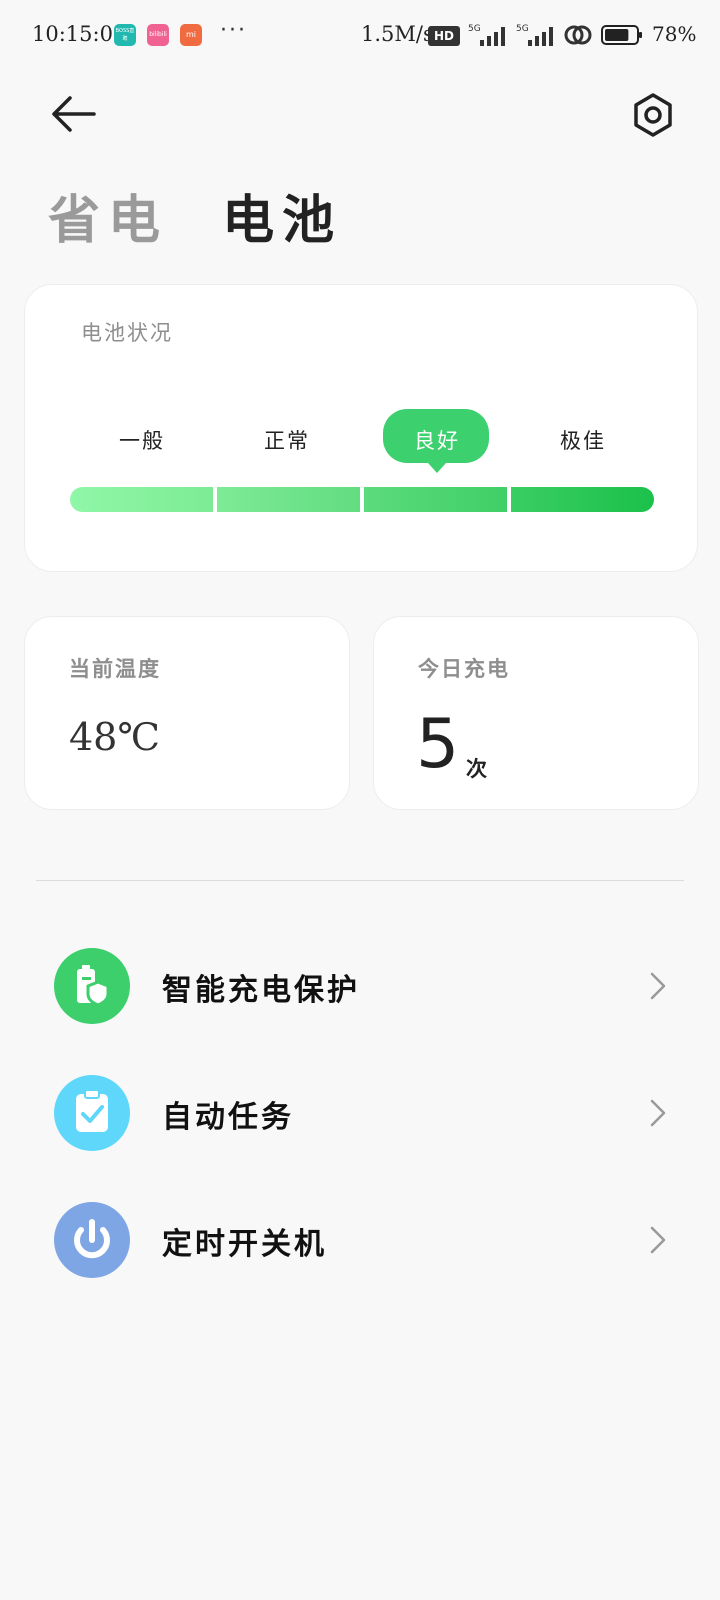  What do you see at coordinates (244, 1244) in the screenshot?
I see `menu-label-scheduled-power: 定时开关机` at bounding box center [244, 1244].